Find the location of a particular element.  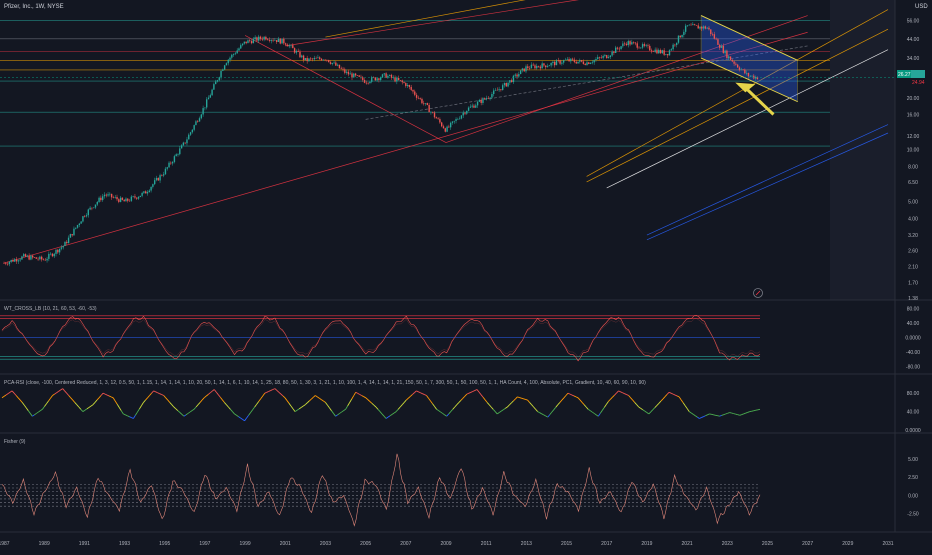

oscillator-tick-label: 40.00 is located at coordinates (913, 413).